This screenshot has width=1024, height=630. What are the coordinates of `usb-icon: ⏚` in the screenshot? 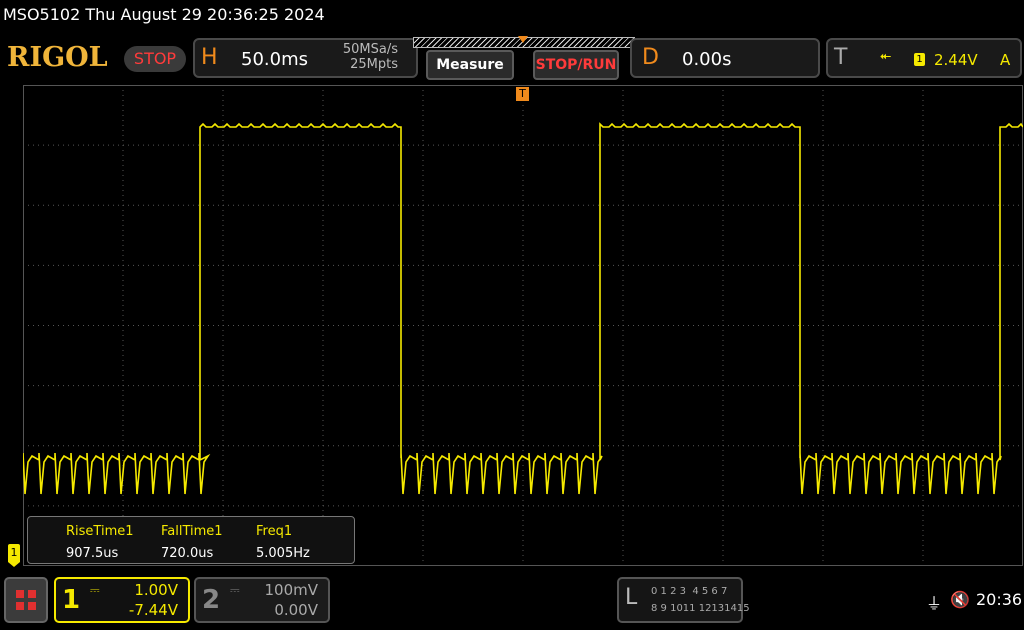 It's located at (934, 603).